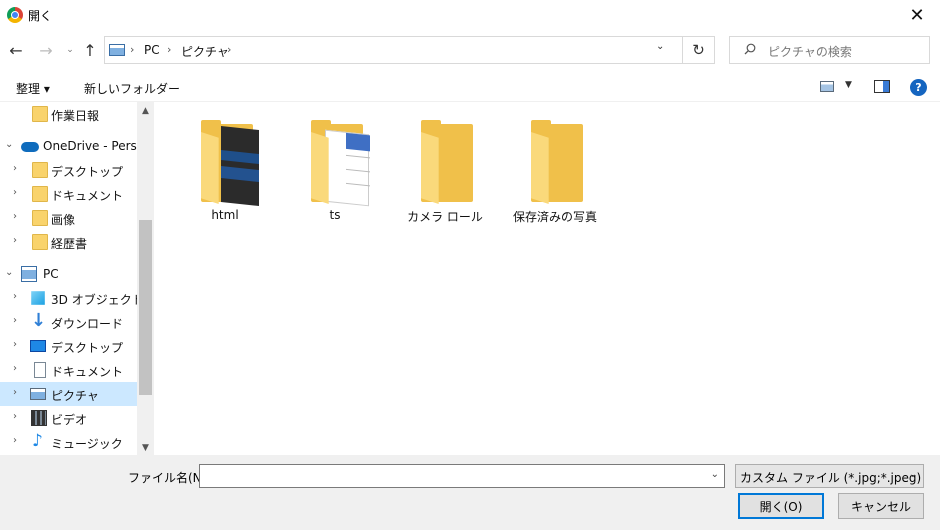 The width and height of the screenshot is (940, 530). What do you see at coordinates (462, 476) in the screenshot?
I see `filename-input: ⌄` at bounding box center [462, 476].